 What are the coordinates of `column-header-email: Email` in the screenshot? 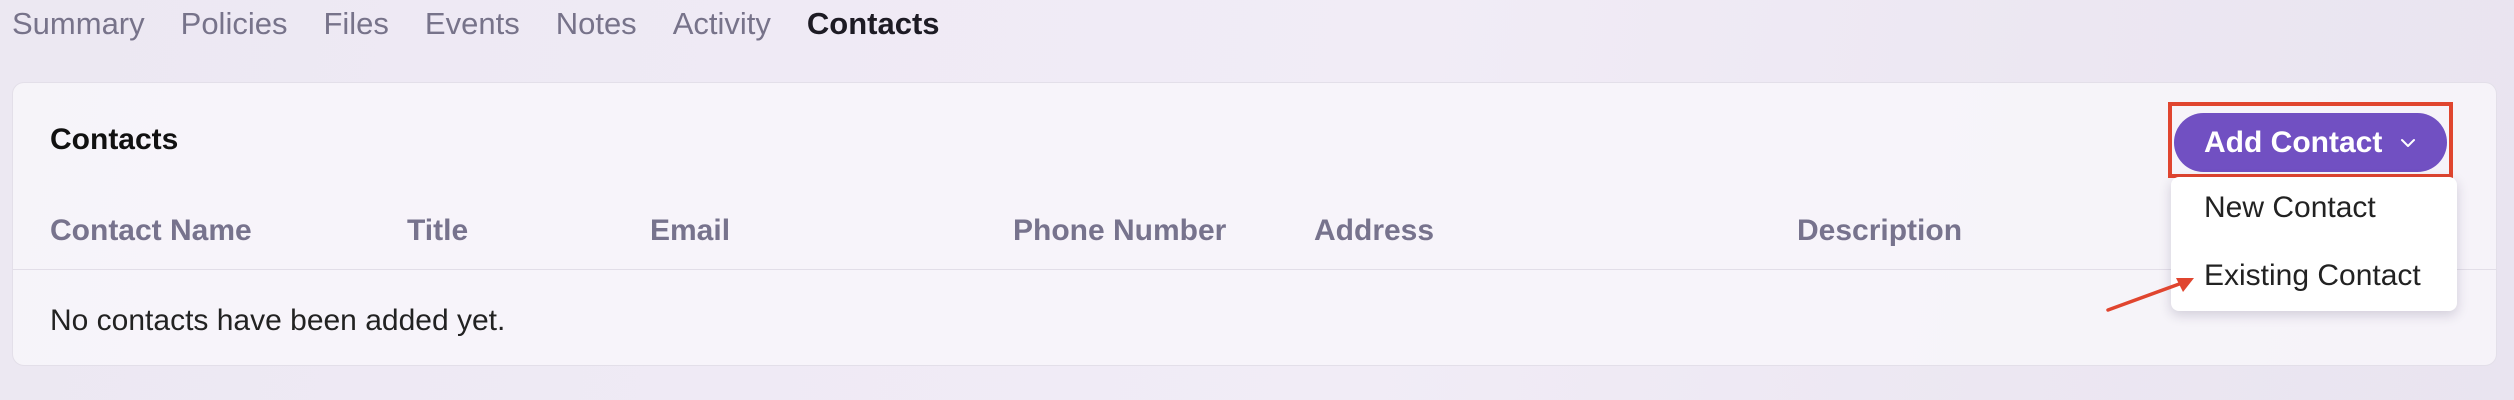 It's located at (690, 230).